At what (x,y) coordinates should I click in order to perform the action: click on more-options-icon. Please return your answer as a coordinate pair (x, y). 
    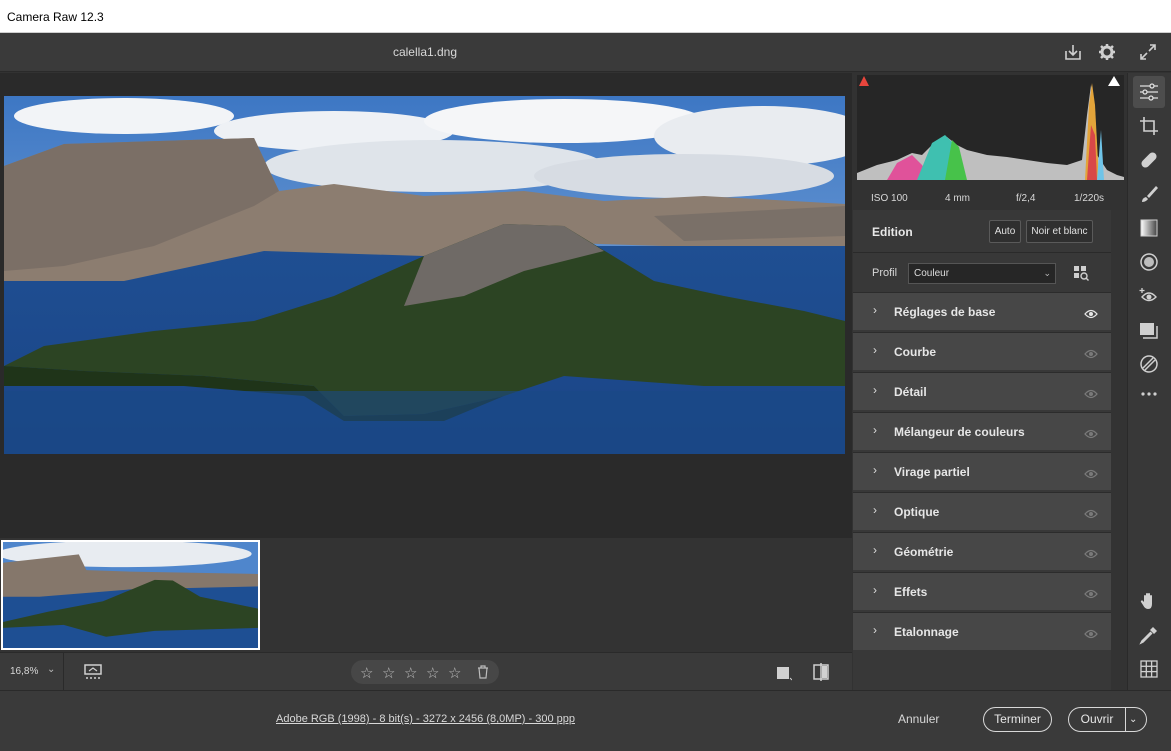
    Looking at the image, I should click on (1149, 394).